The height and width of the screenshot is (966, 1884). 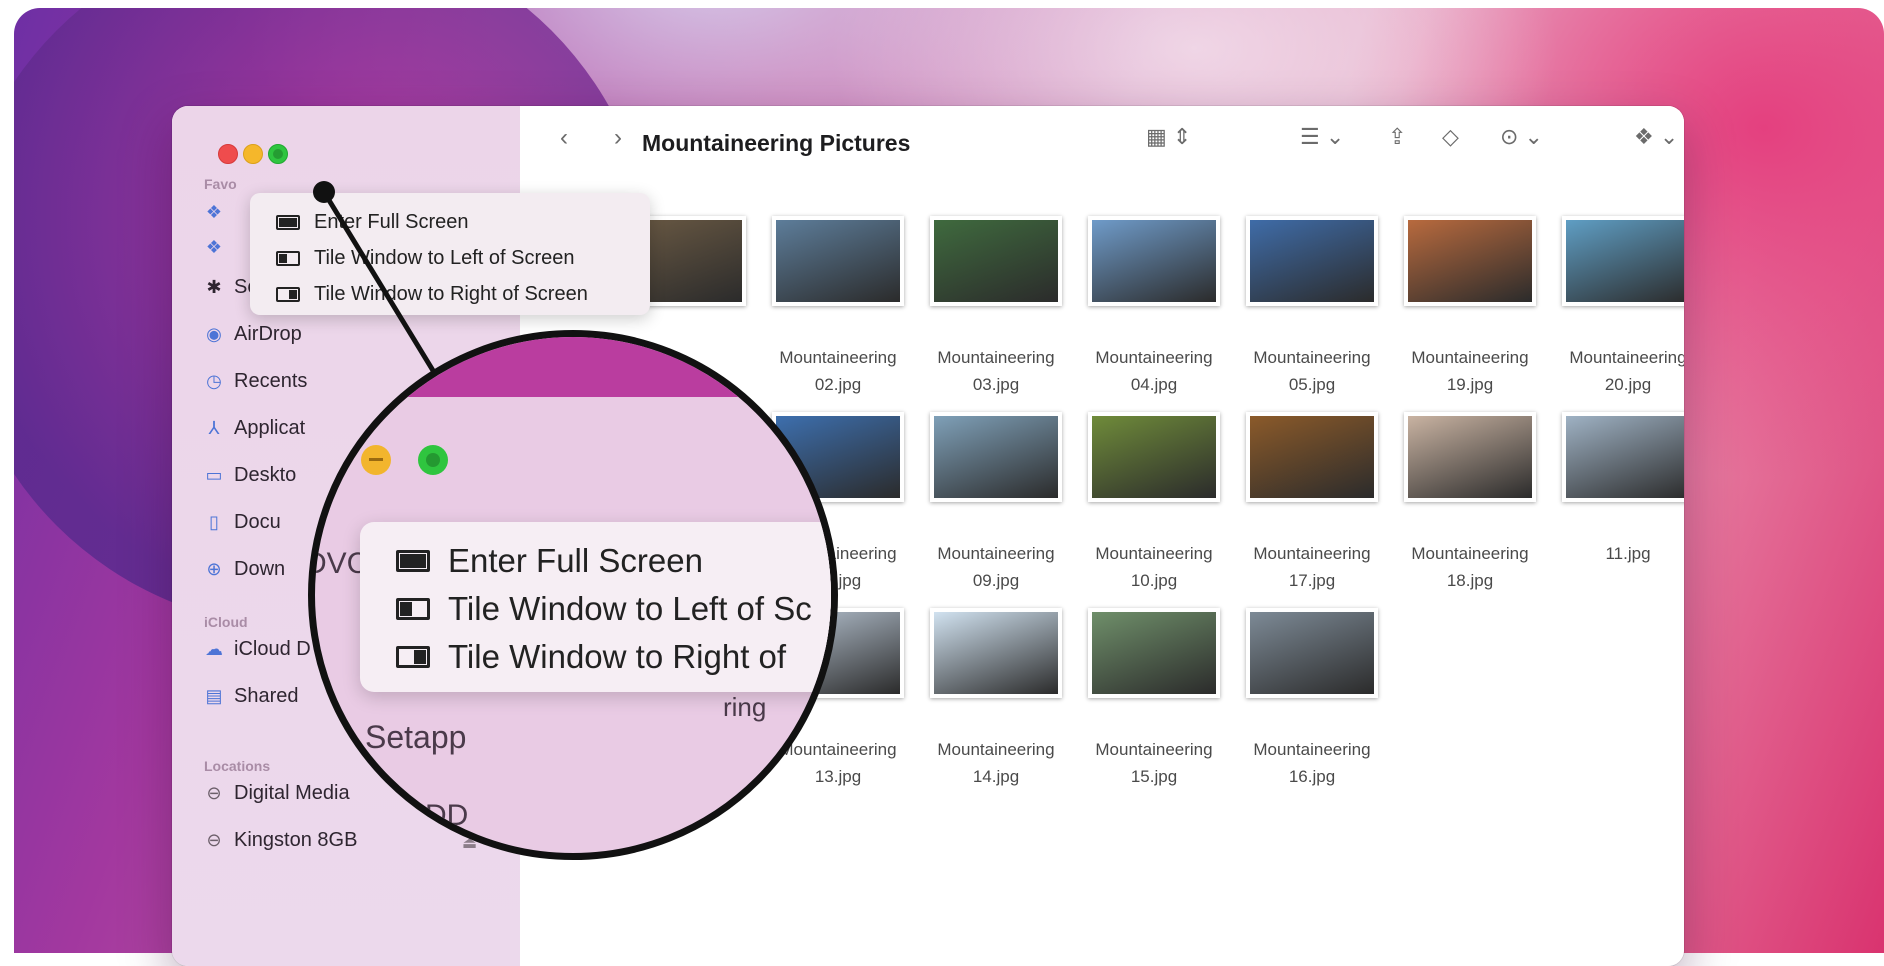 What do you see at coordinates (1616, 307) in the screenshot?
I see `file-tile: Mountaineering 20.jpg` at bounding box center [1616, 307].